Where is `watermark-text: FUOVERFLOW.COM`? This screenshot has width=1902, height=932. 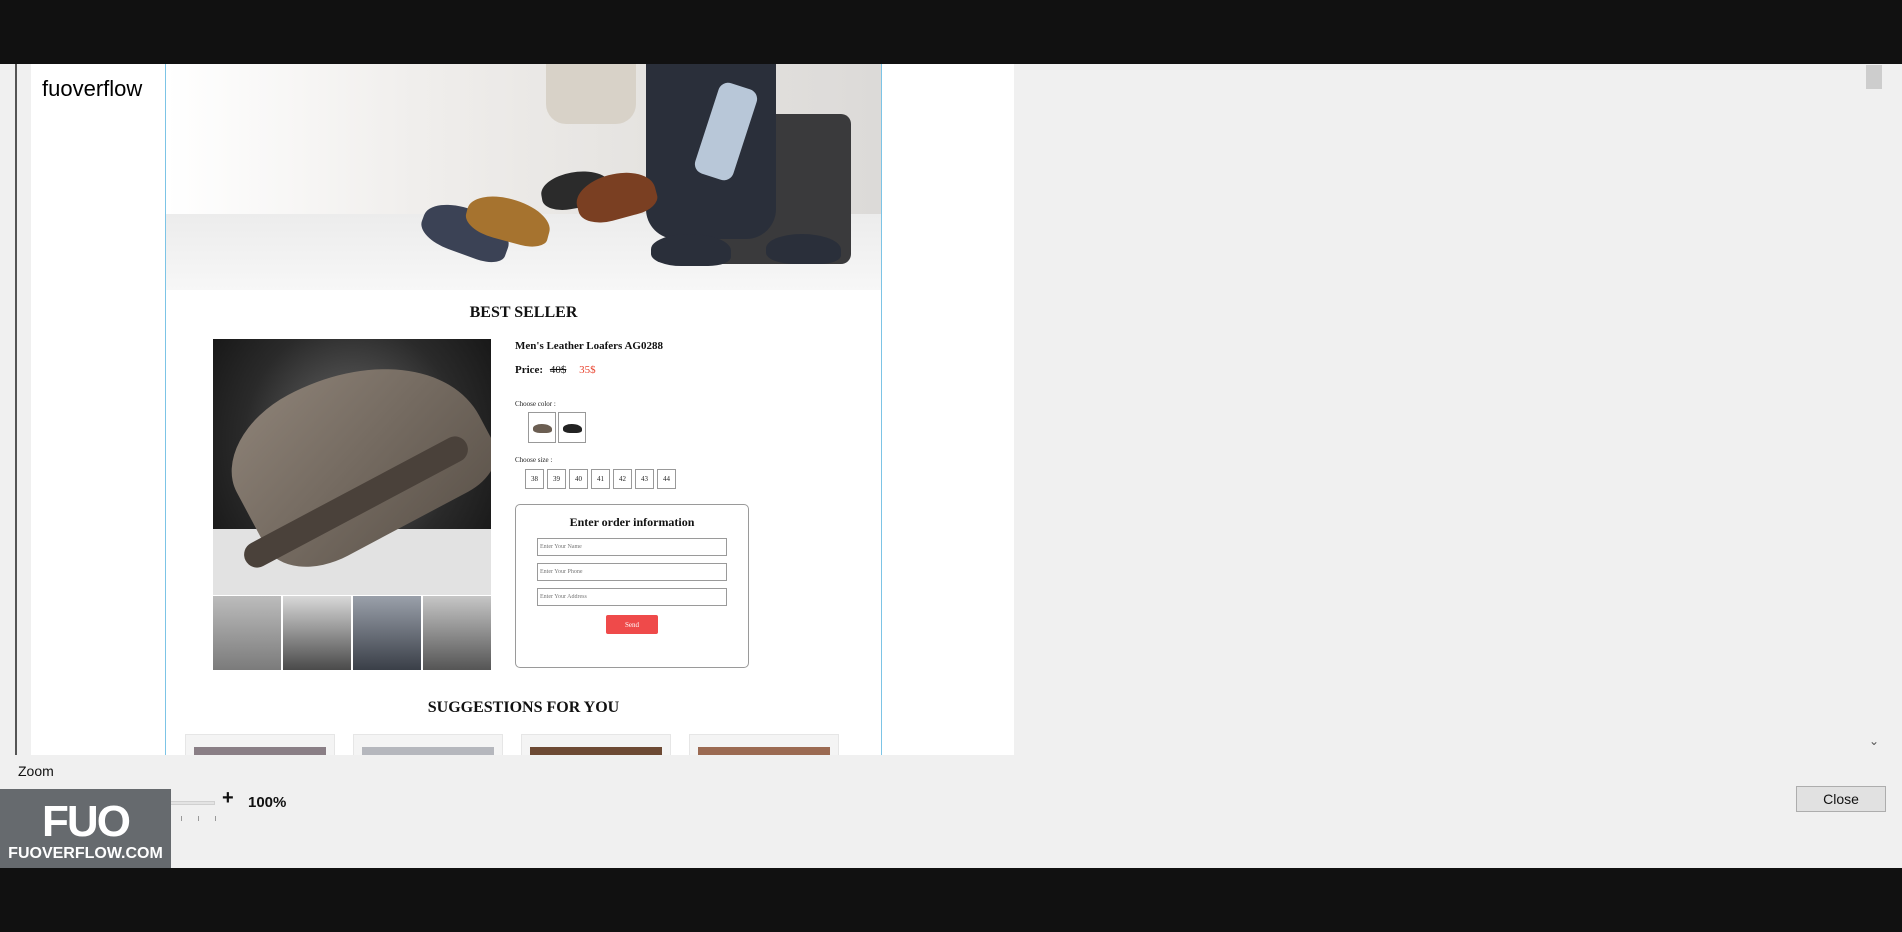
watermark-text: FUOVERFLOW.COM is located at coordinates (85, 853).